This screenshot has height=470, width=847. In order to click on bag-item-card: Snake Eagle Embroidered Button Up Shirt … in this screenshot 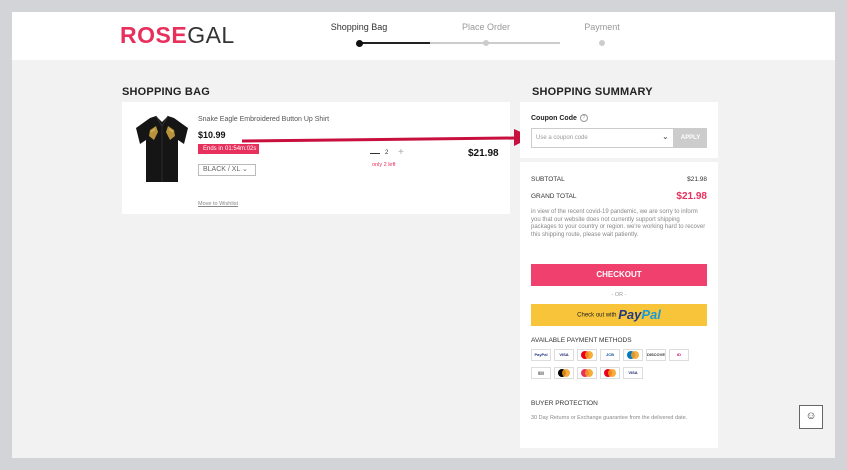, I will do `click(316, 158)`.